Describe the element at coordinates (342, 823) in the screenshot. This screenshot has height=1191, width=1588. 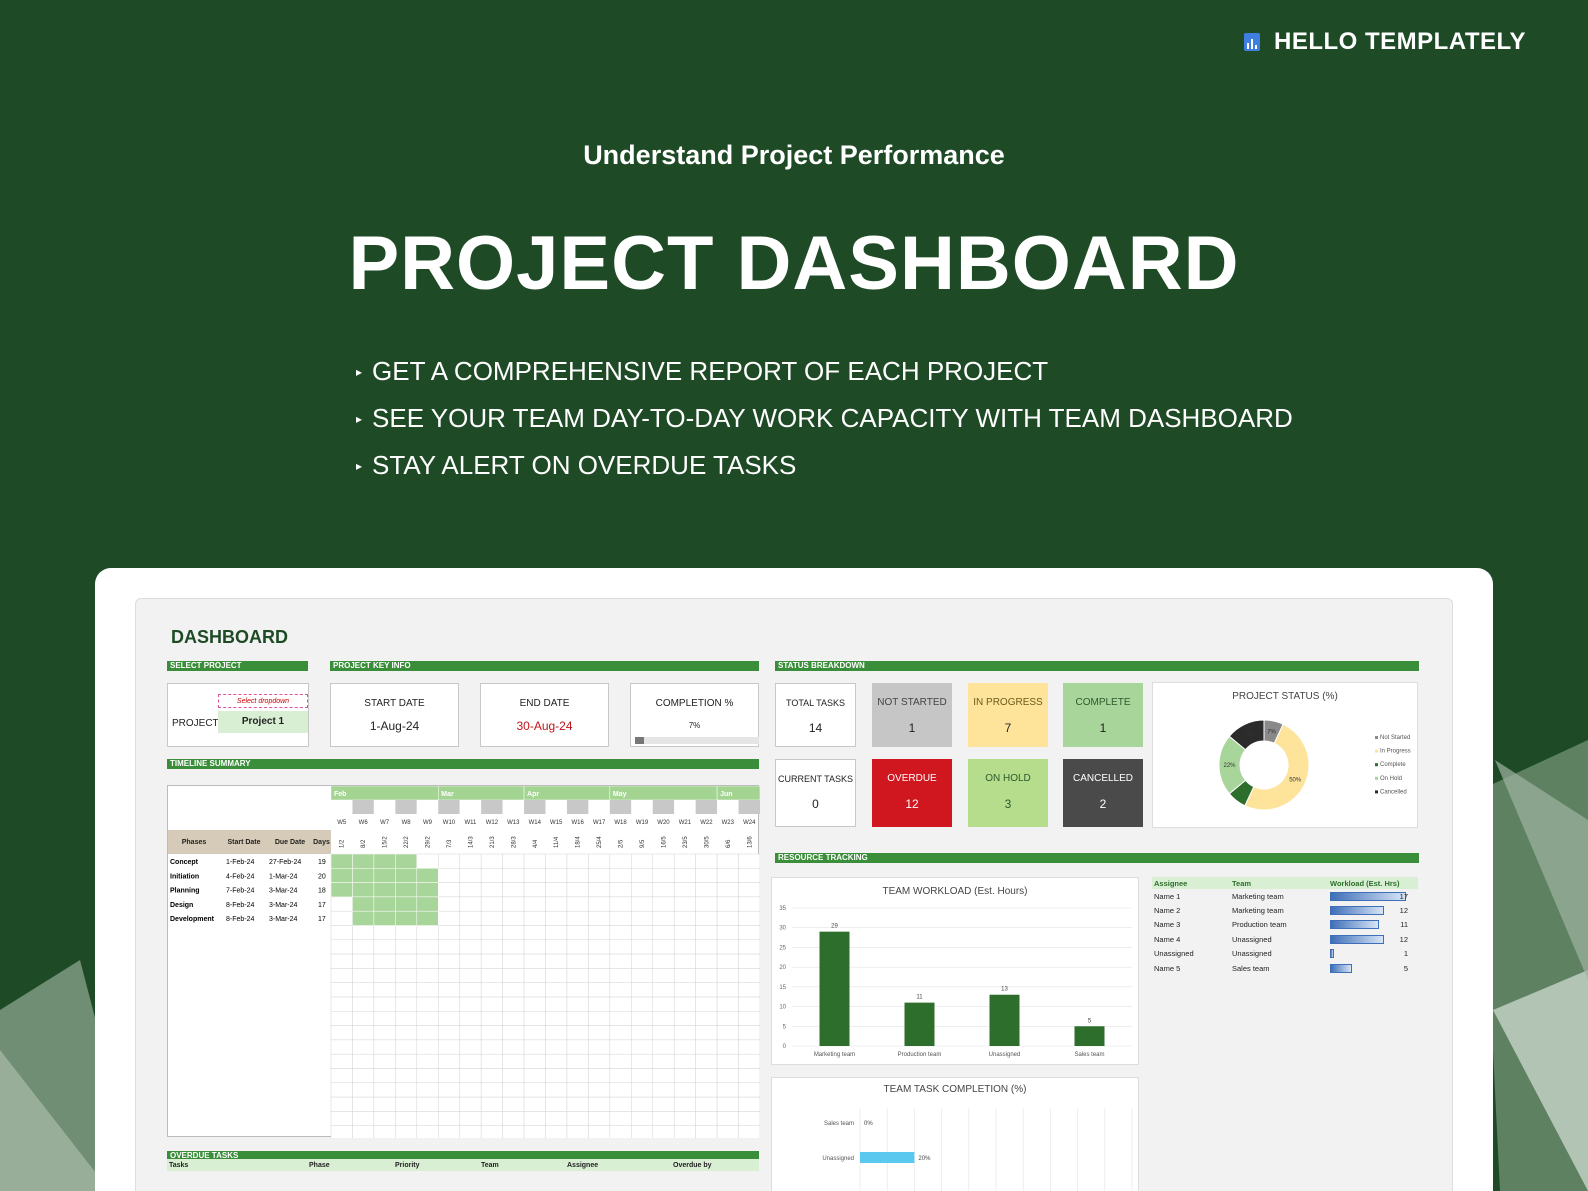
I see `week-label: W5` at that location.